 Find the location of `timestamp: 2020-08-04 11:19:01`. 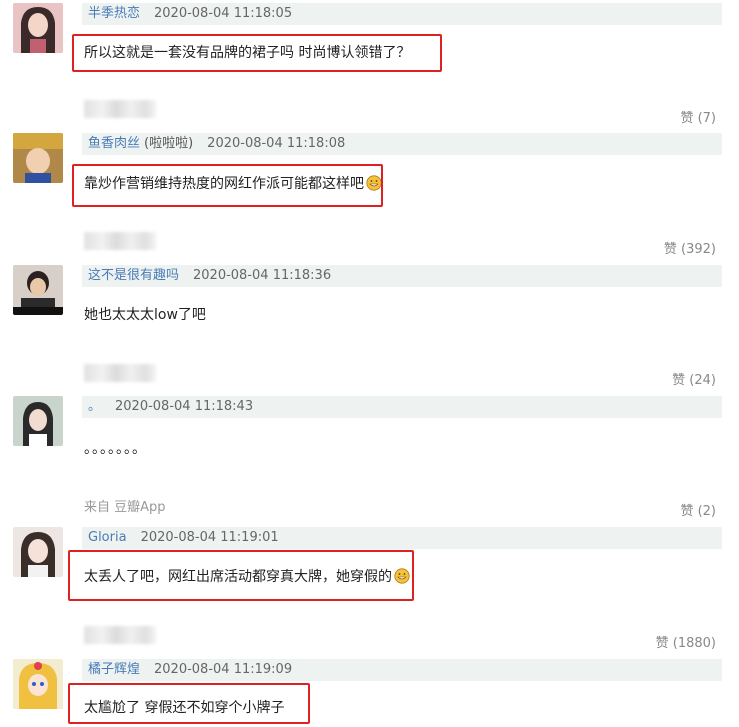

timestamp: 2020-08-04 11:19:01 is located at coordinates (209, 537).